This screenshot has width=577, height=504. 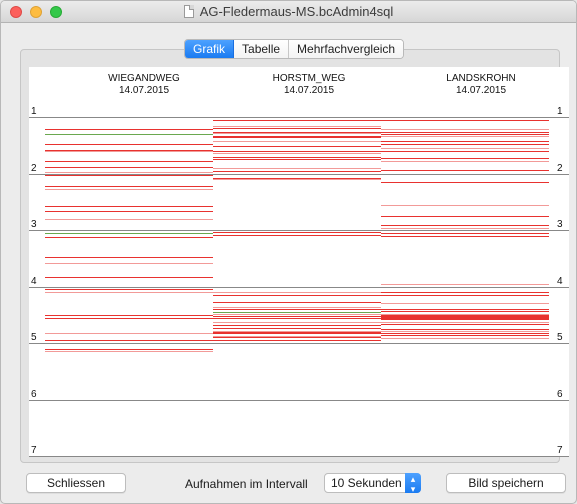 What do you see at coordinates (481, 78) in the screenshot?
I see `station-name: LANDSKROHN` at bounding box center [481, 78].